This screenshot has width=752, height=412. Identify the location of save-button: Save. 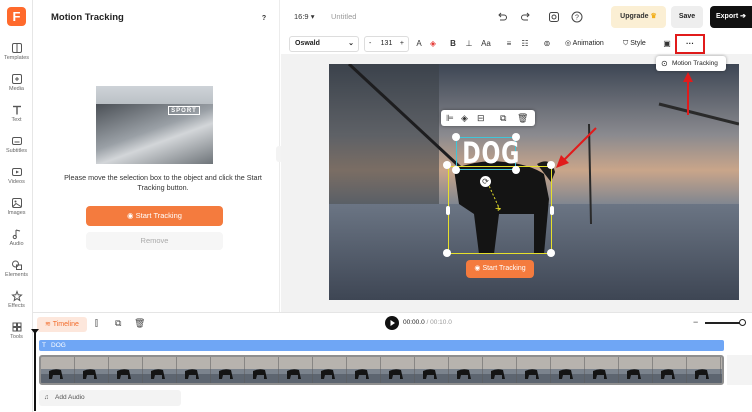
(687, 17).